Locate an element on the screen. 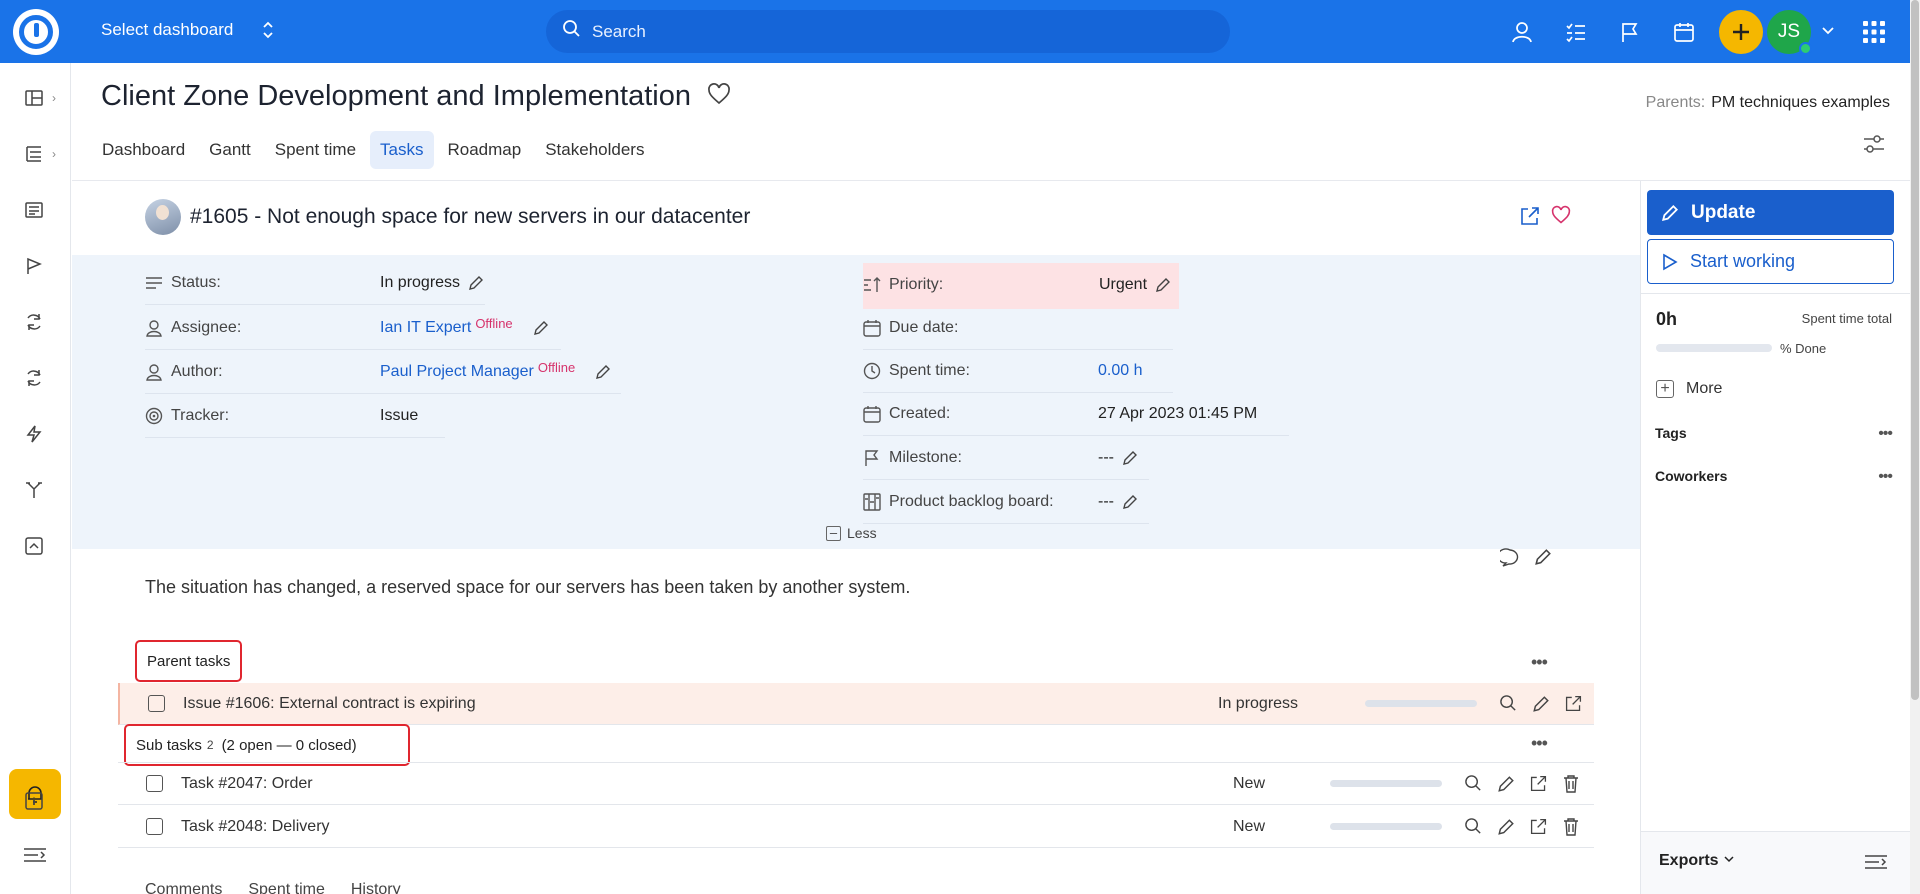  attr-backlog: Product backlog board: --- is located at coordinates (1006, 502).